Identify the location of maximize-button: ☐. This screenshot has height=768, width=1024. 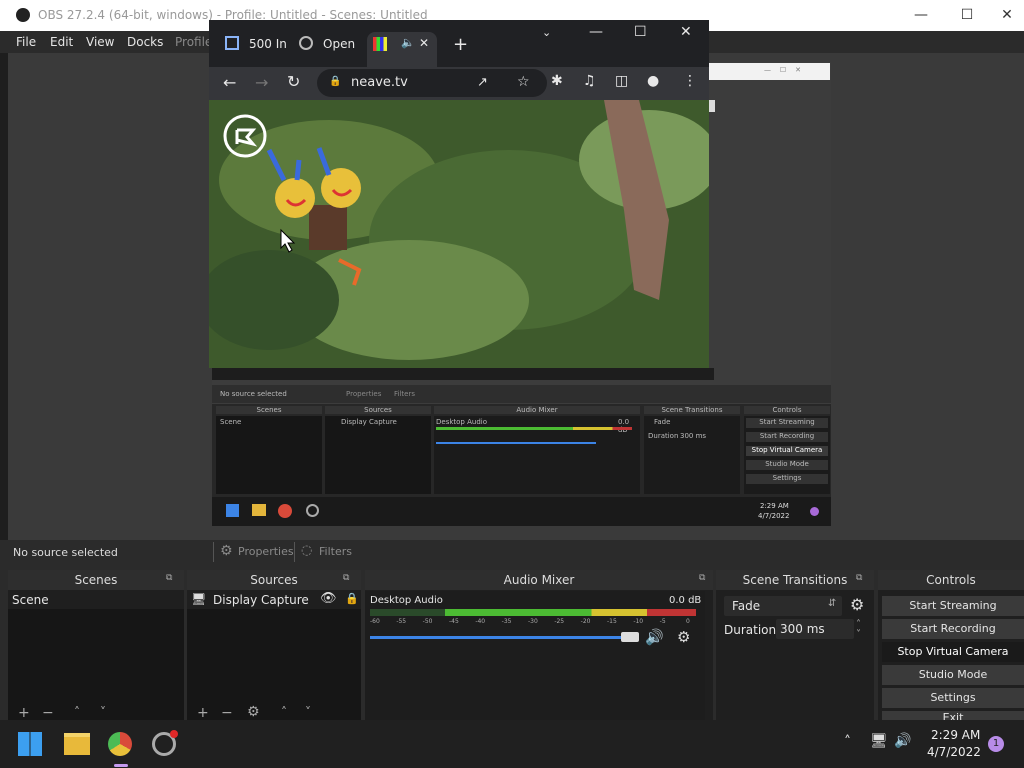
(967, 15).